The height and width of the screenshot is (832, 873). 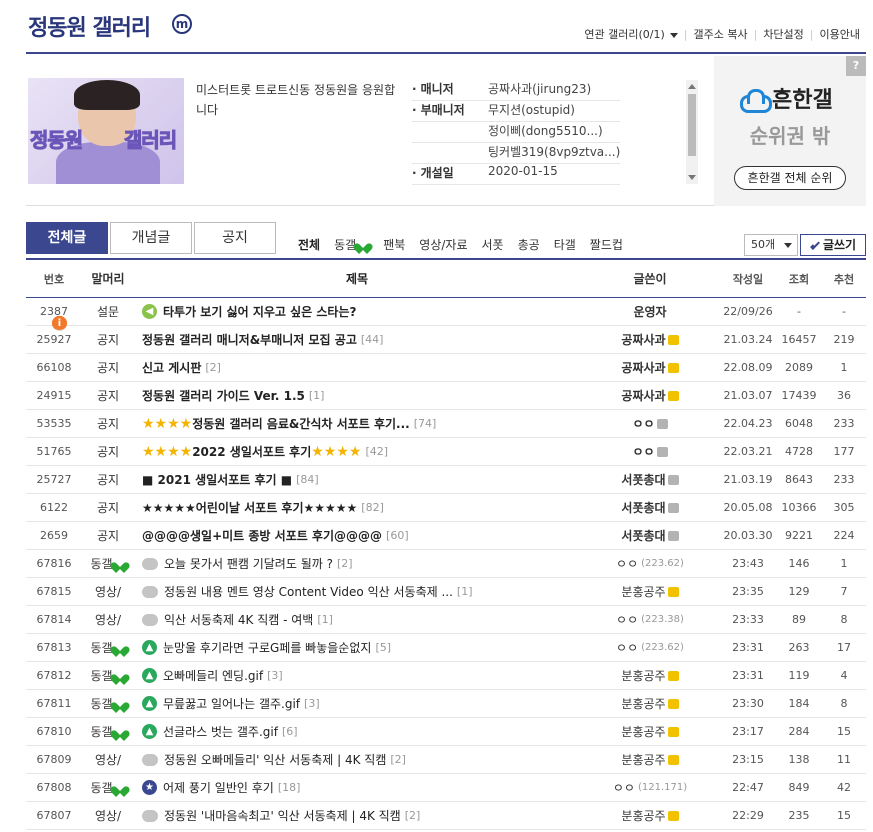 What do you see at coordinates (443, 244) in the screenshot?
I see `head-video: 영상/자료` at bounding box center [443, 244].